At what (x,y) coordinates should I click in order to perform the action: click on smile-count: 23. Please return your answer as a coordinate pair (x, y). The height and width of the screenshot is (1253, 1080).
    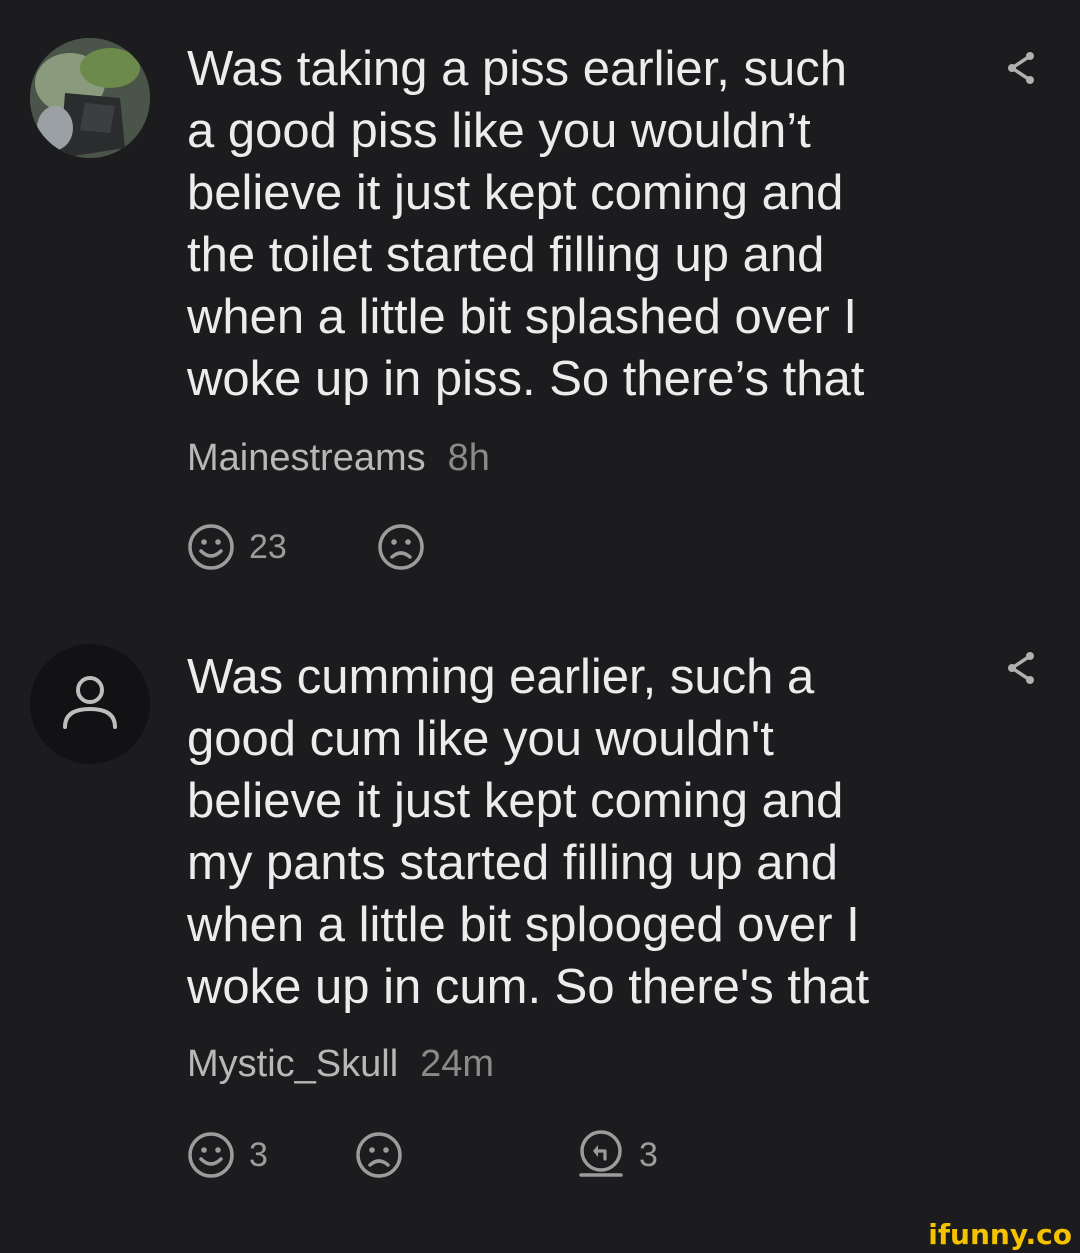
    Looking at the image, I should click on (268, 546).